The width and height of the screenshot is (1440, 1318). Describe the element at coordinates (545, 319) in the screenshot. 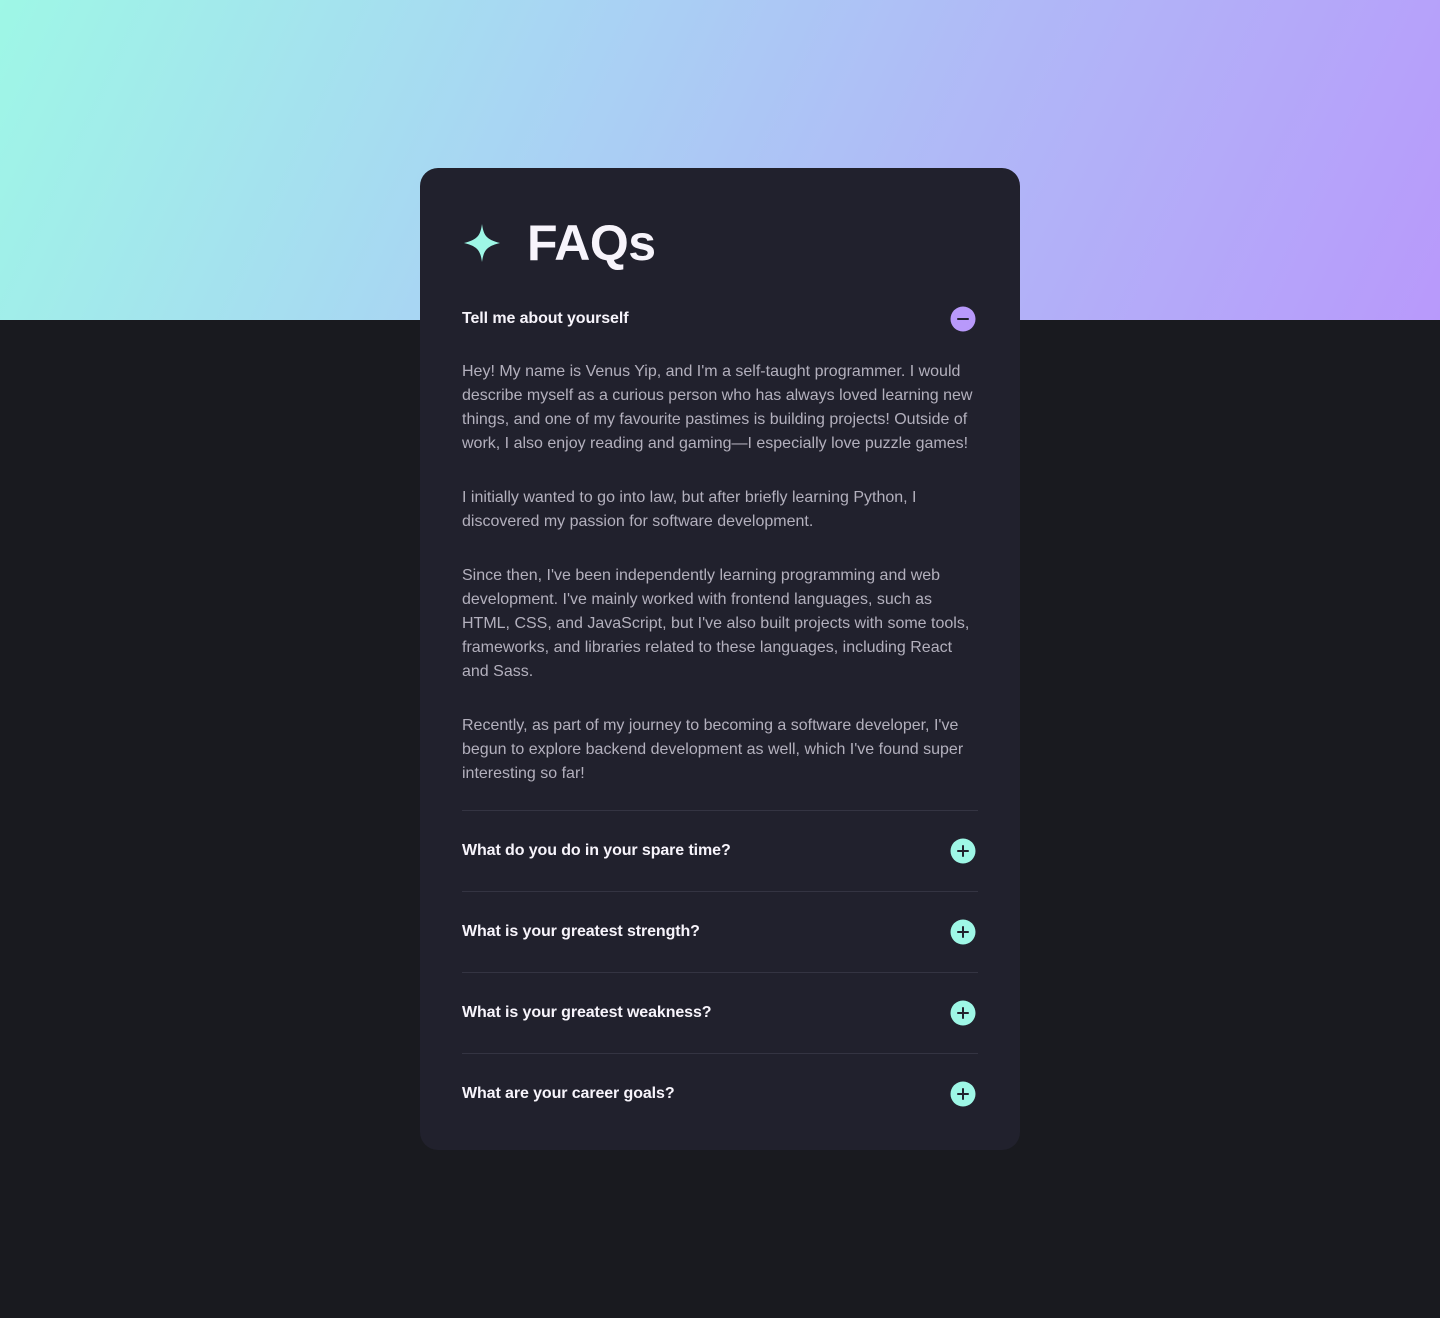

I see `faq-question-label: Tell me about yourself` at that location.